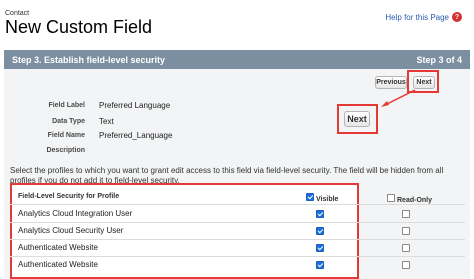 The image size is (474, 279). I want to click on readonly-column-header: Read-Only, so click(409, 197).